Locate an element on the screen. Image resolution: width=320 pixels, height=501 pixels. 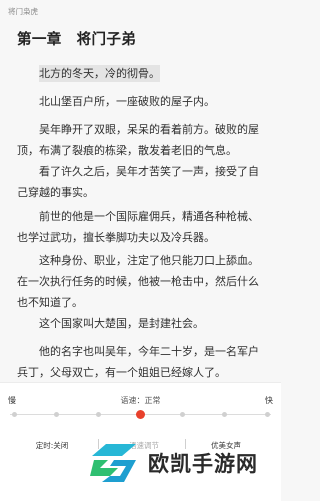
speed-fast-label: 快 is located at coordinates (269, 400).